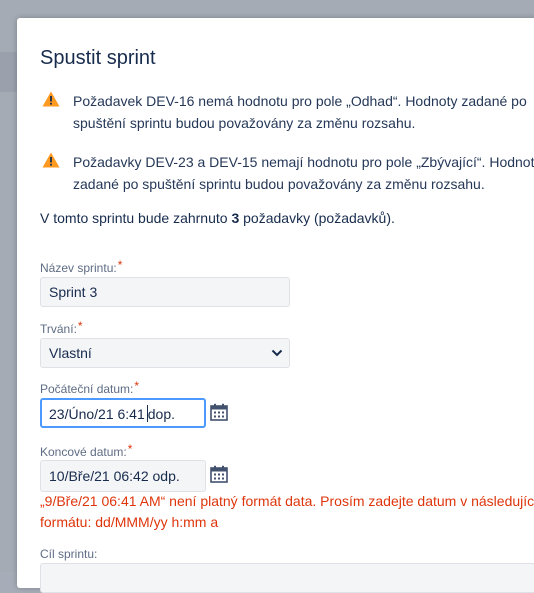 This screenshot has width=534, height=593. I want to click on end-date-label: Koncové datum:*, so click(86, 450).